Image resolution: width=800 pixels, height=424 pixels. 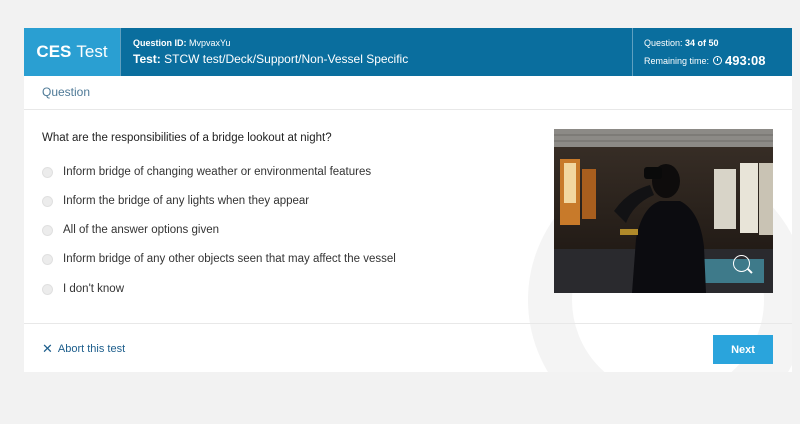 What do you see at coordinates (92, 51) in the screenshot?
I see `brand-light: Test` at bounding box center [92, 51].